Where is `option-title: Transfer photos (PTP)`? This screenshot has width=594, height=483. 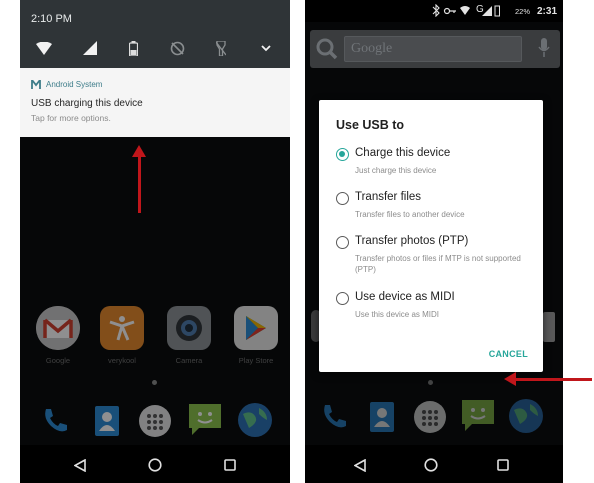
option-title: Transfer photos (PTP) is located at coordinates (412, 241).